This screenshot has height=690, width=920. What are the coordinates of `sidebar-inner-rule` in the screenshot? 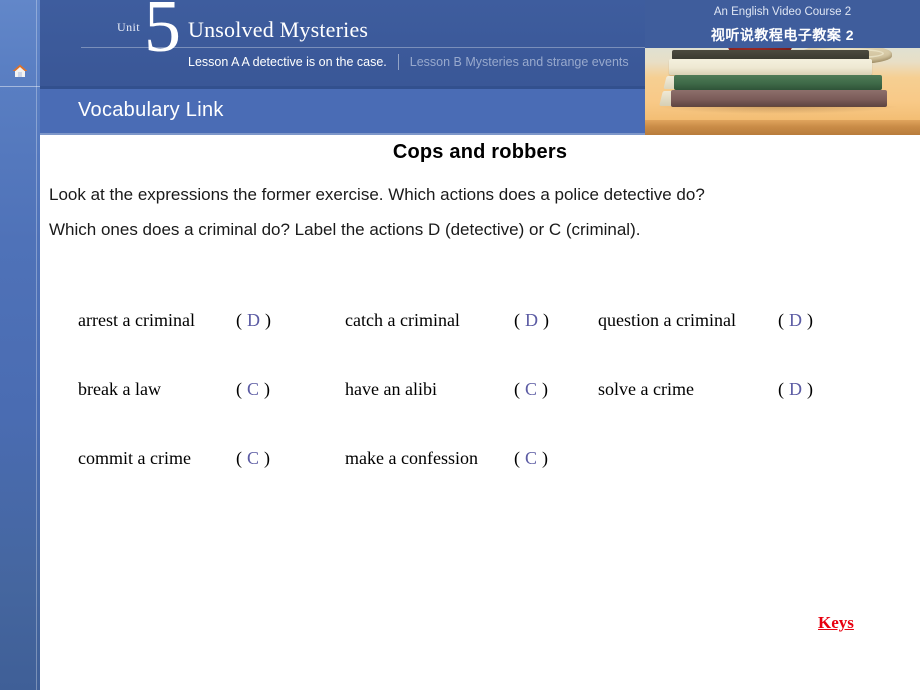 It's located at (36, 345).